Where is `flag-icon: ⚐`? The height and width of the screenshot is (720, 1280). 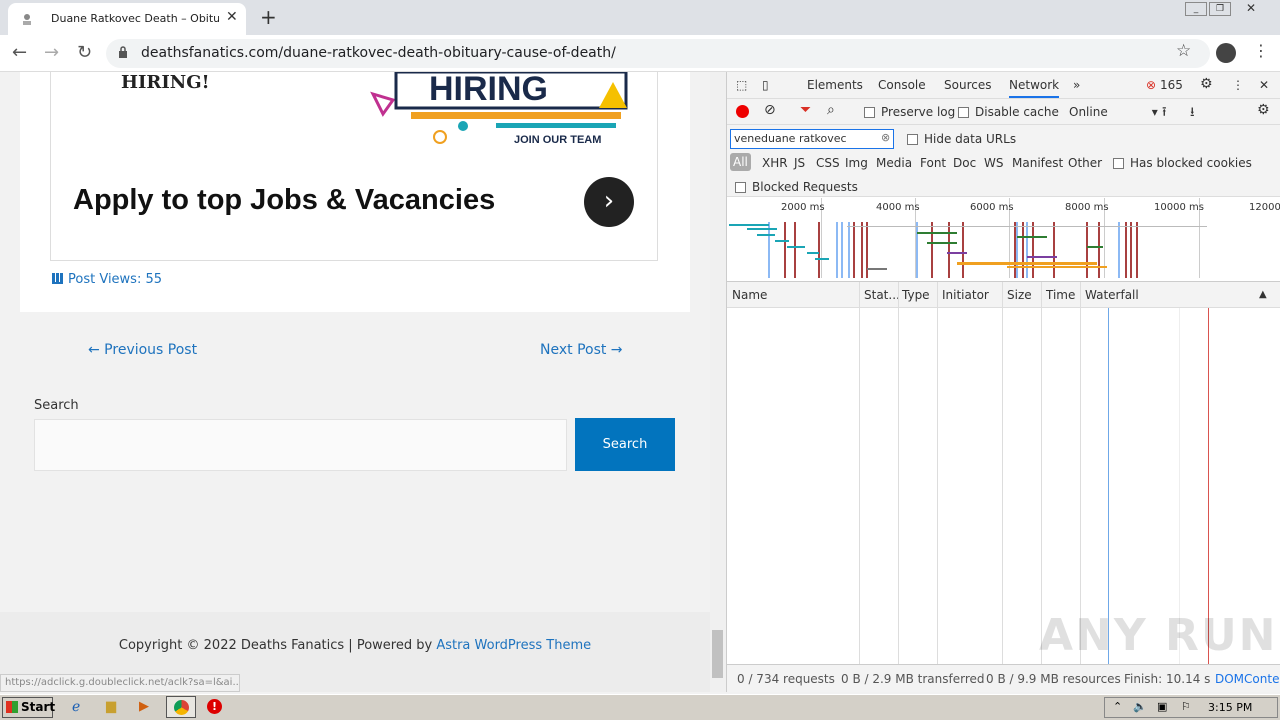 flag-icon: ⚐ is located at coordinates (1186, 706).